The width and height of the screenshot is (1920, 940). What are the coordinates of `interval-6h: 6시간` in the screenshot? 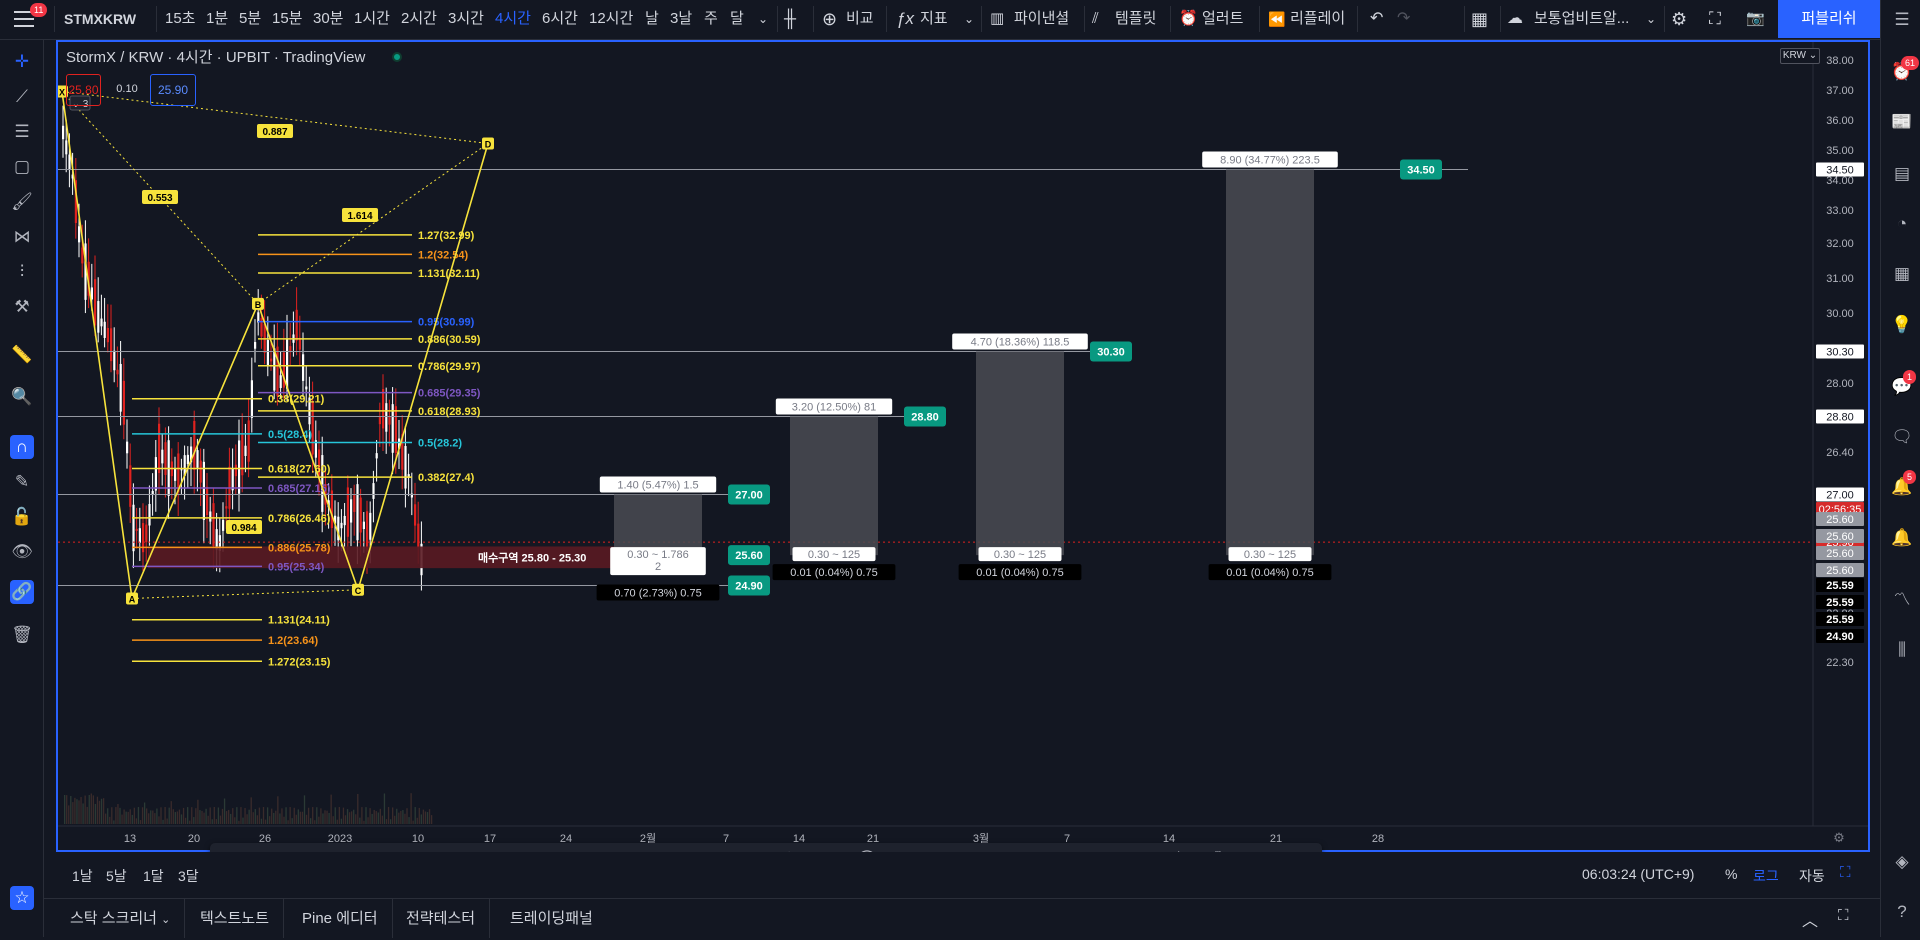 It's located at (560, 19).